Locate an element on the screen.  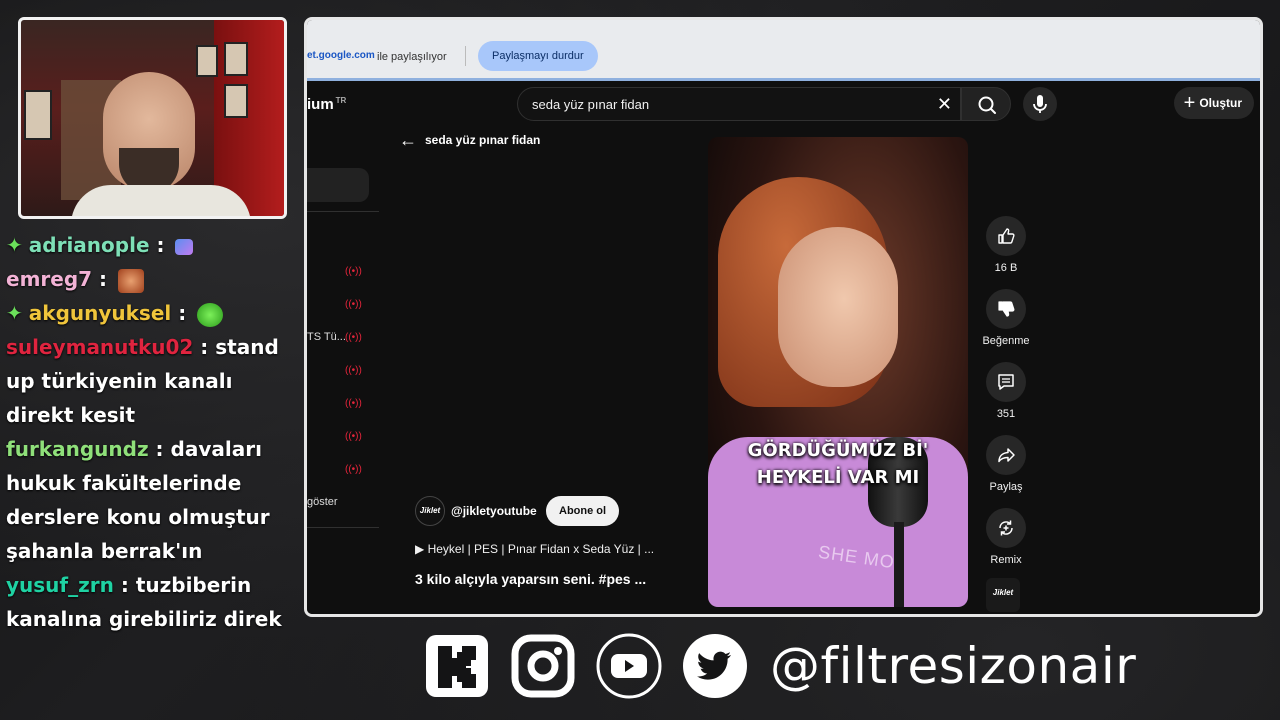
twitter-icon is located at coordinates (715, 666).